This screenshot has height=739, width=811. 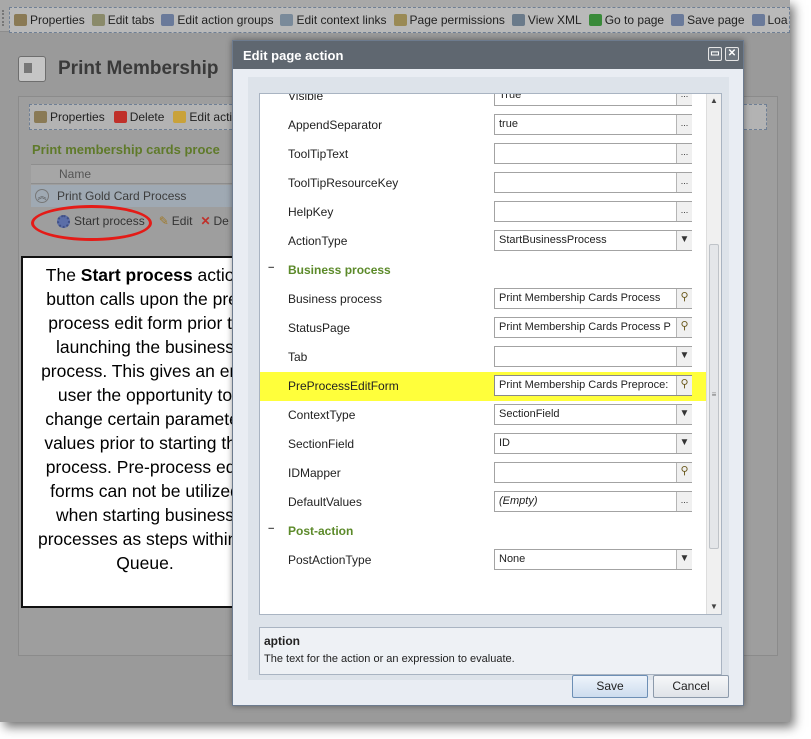 I want to click on go-icon, so click(x=595, y=20).